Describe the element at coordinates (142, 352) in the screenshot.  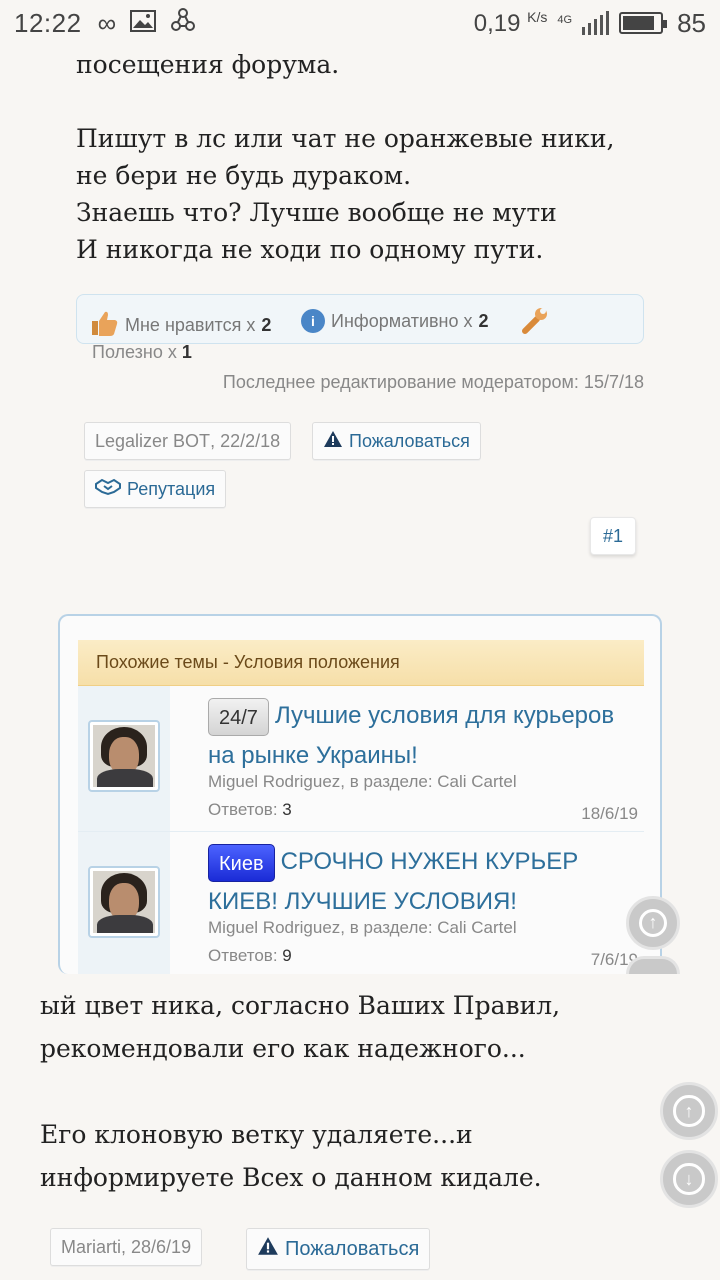
I see `useful-rating: Полезно x 1` at that location.